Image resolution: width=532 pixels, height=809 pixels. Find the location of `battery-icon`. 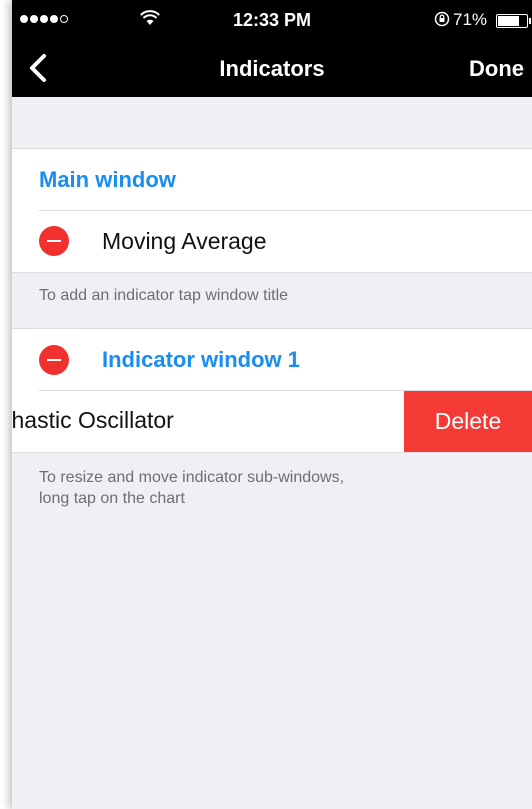

battery-icon is located at coordinates (513, 21).